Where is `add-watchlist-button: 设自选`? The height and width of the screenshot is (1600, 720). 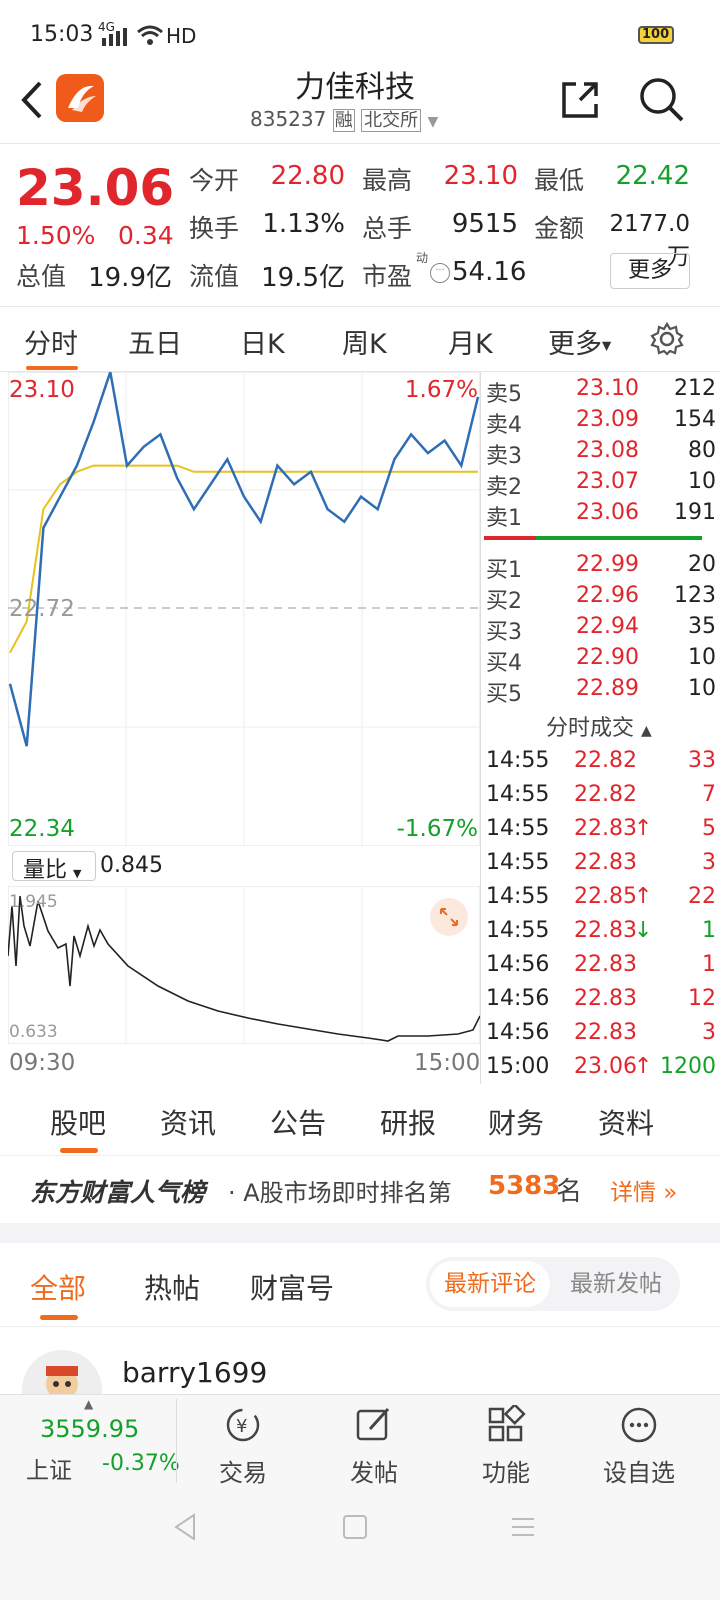 add-watchlist-button: 设自选 is located at coordinates (639, 1445).